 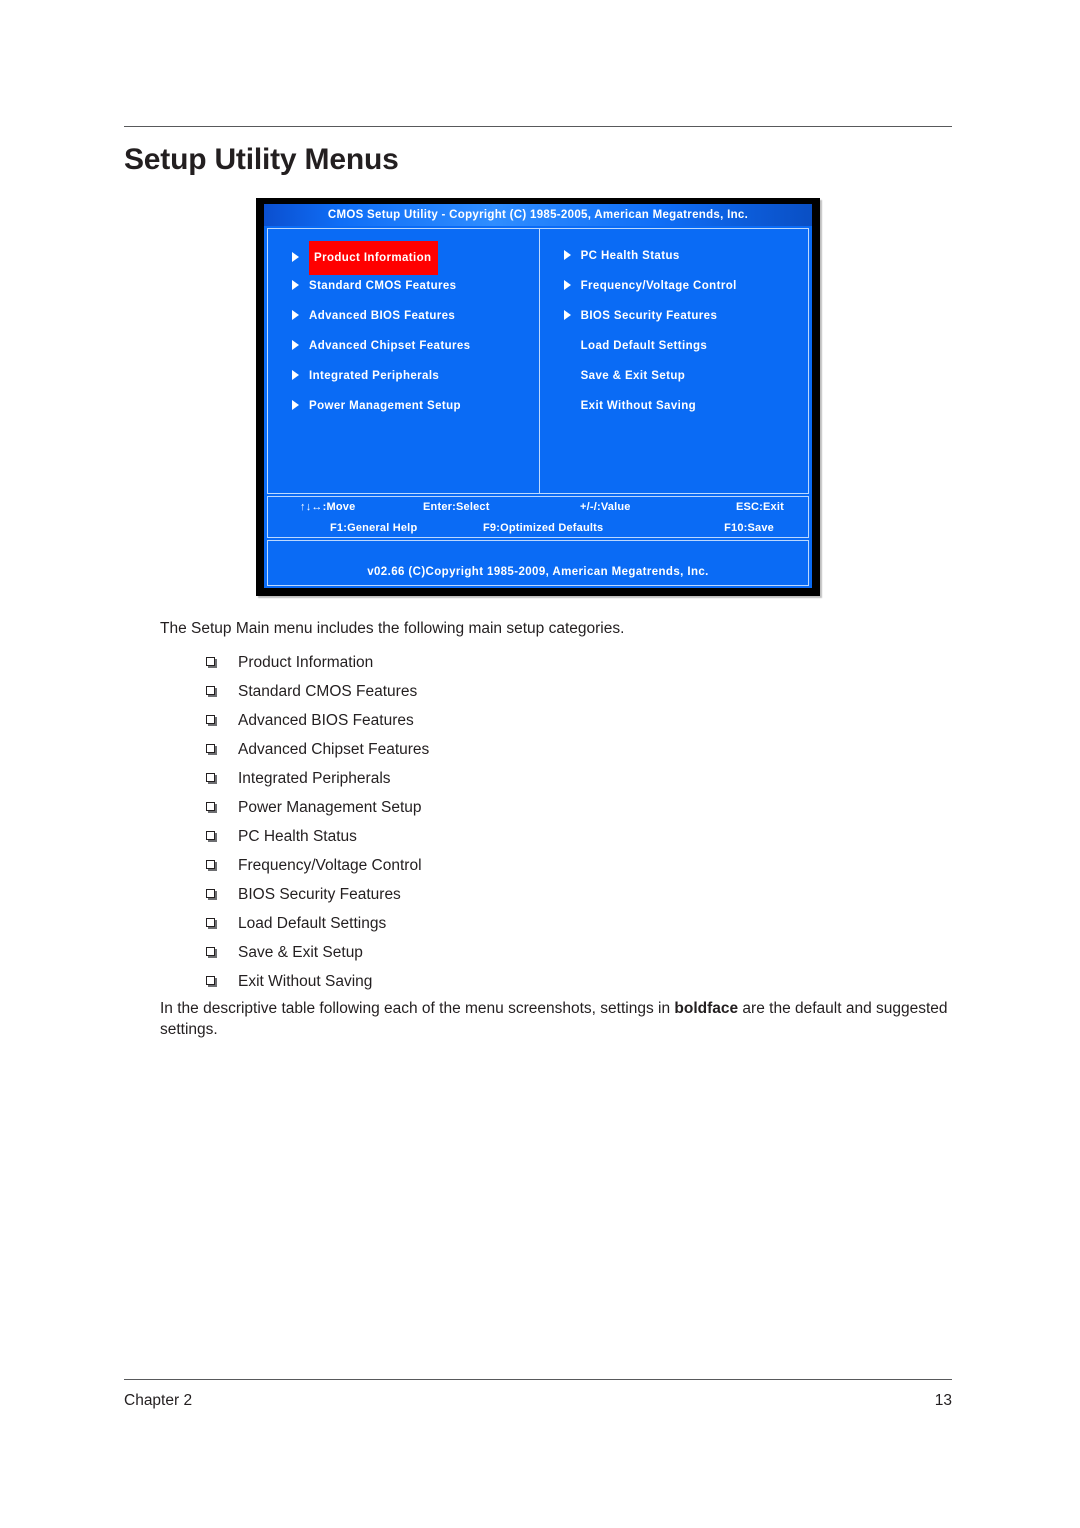 I want to click on bios-menu-item-save-and-exit-setup: Save & Exit Setup, so click(x=686, y=376).